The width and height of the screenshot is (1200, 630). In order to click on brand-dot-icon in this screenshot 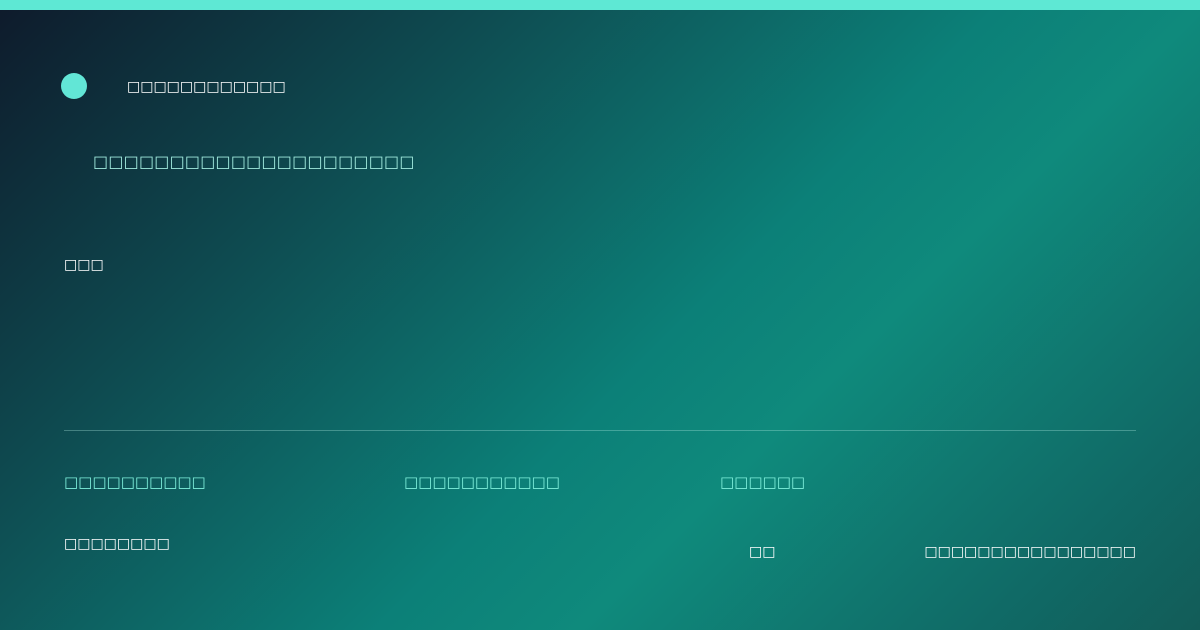, I will do `click(74, 86)`.